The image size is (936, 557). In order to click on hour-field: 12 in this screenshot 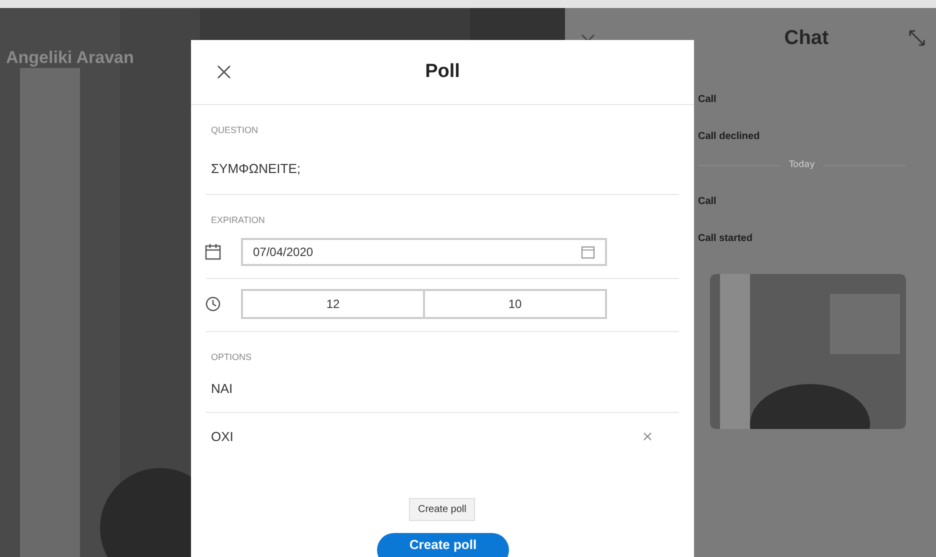, I will do `click(333, 304)`.